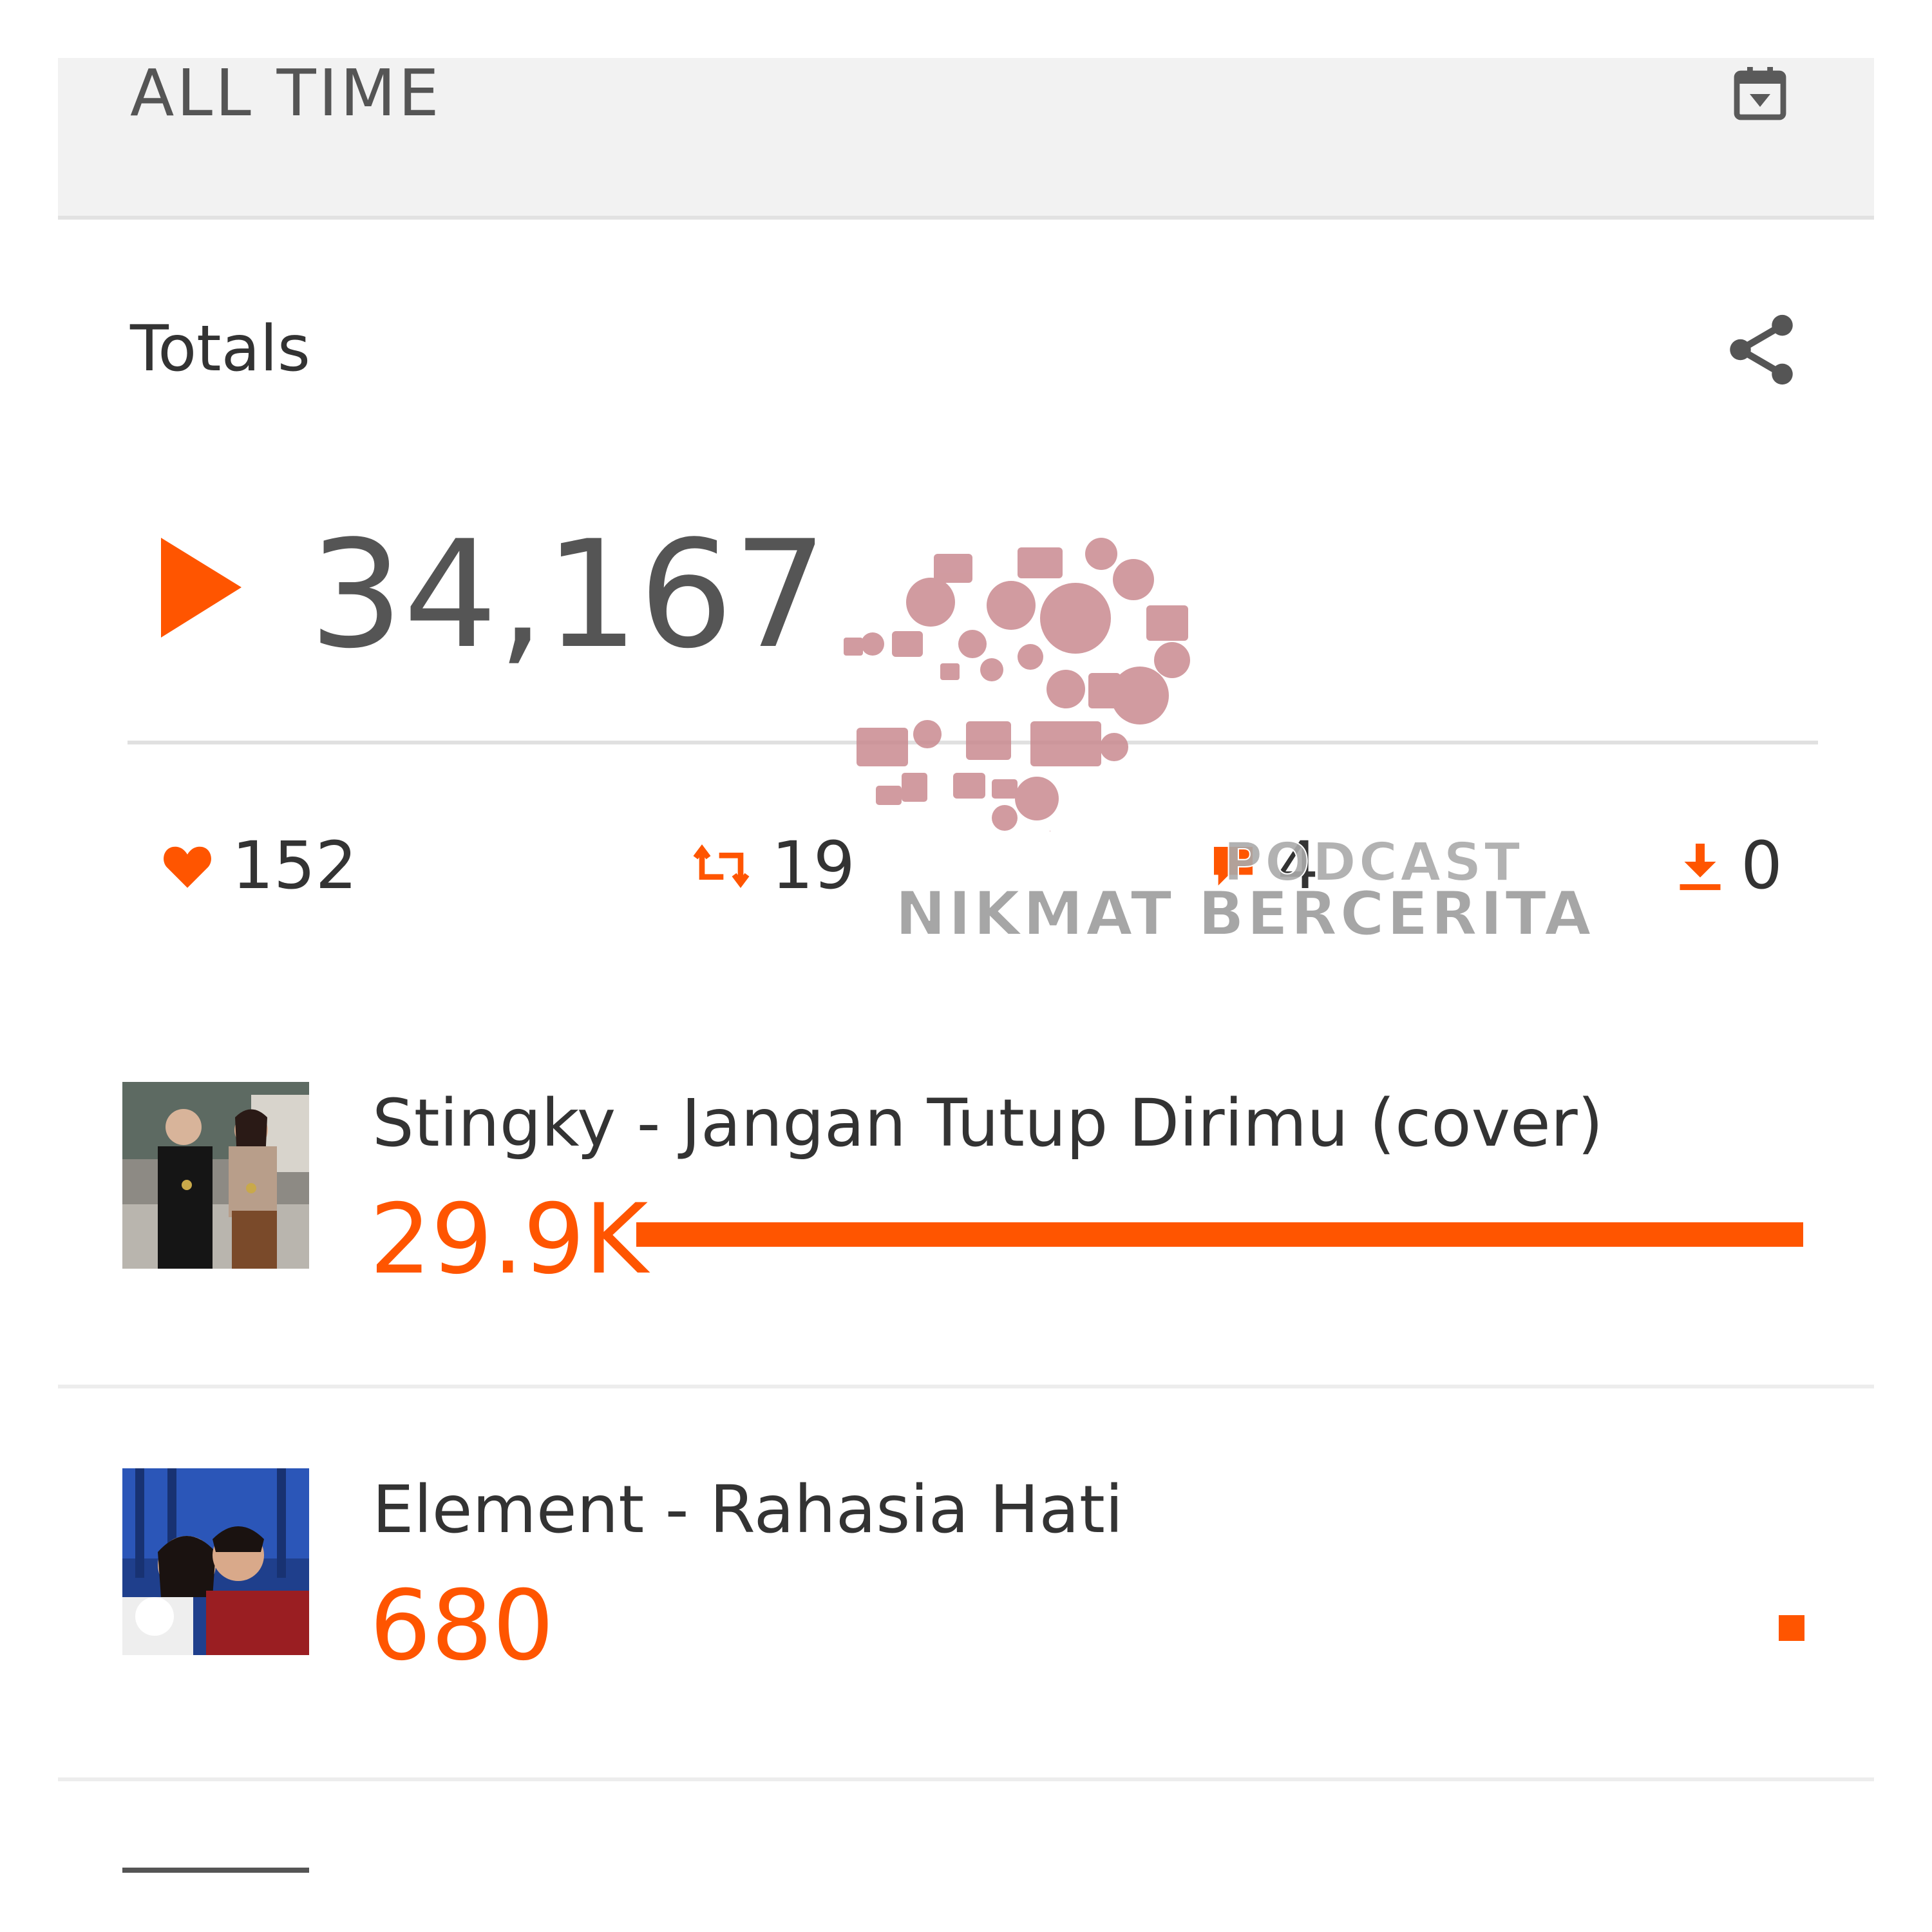 This screenshot has height=1932, width=1932. What do you see at coordinates (462, 1626) in the screenshot?
I see `track-plays: 680` at bounding box center [462, 1626].